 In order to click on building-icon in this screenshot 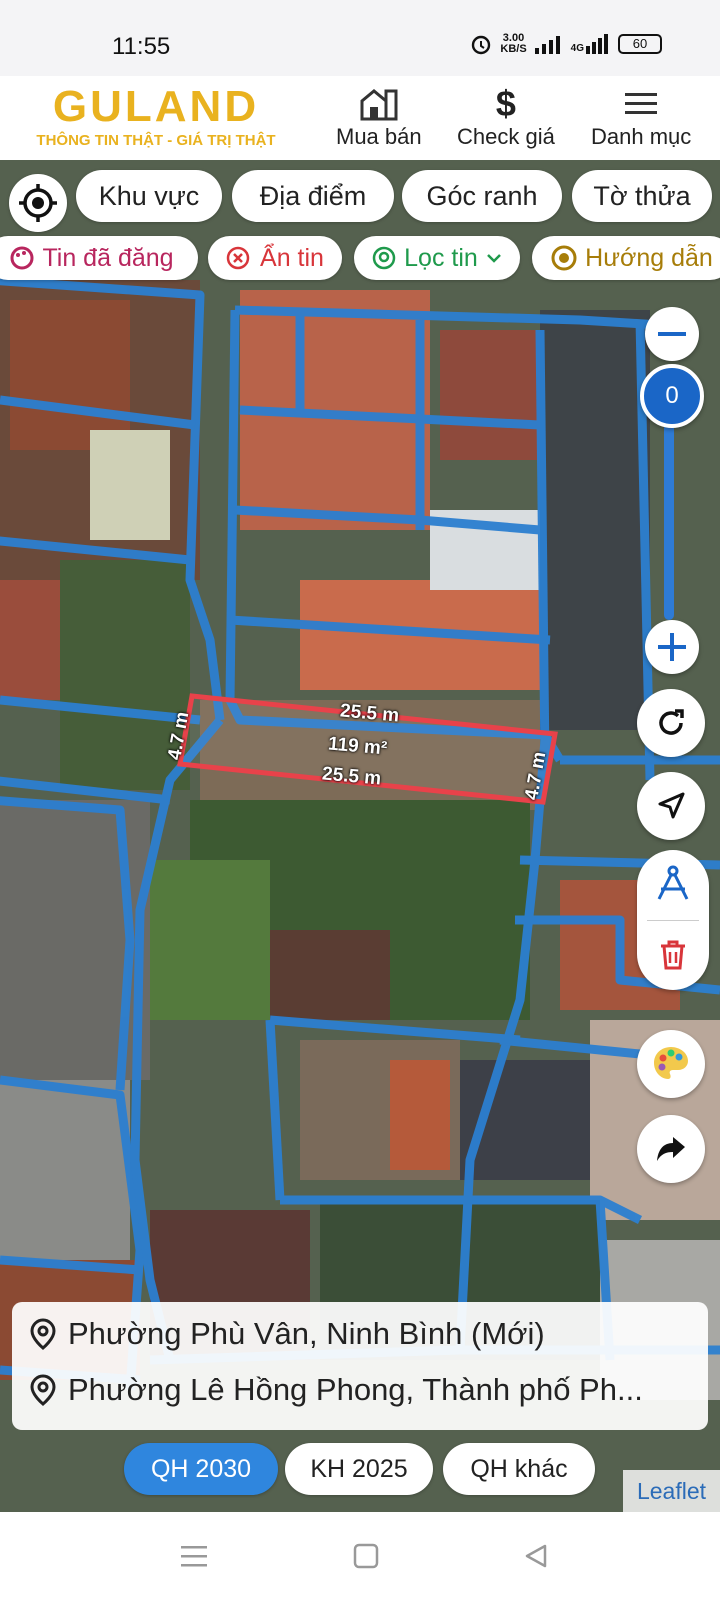, I will do `click(379, 105)`.